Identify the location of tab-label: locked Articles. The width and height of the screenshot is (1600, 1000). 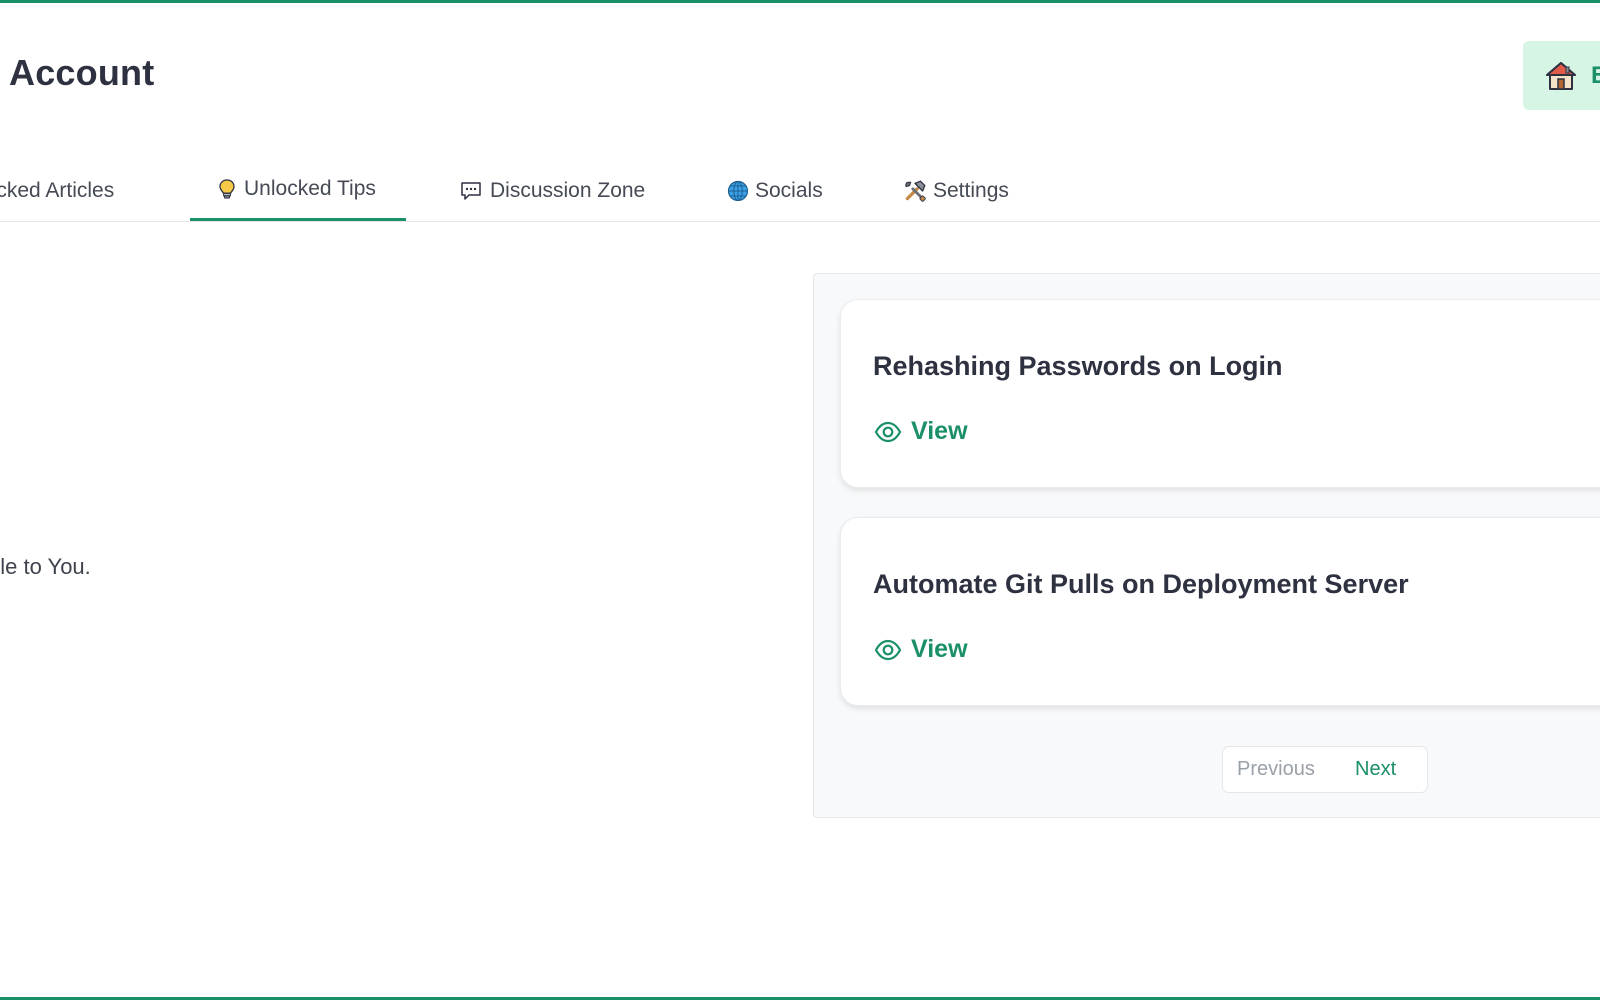
(57, 190).